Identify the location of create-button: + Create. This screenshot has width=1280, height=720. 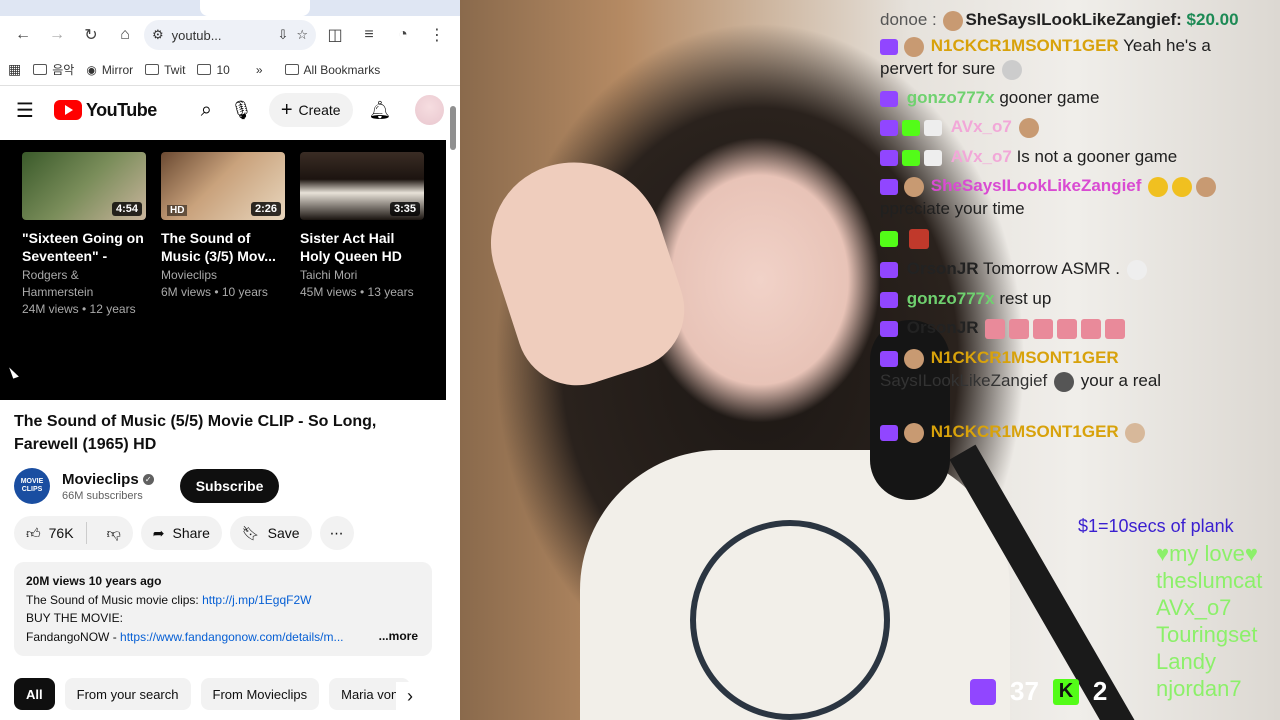
(310, 110).